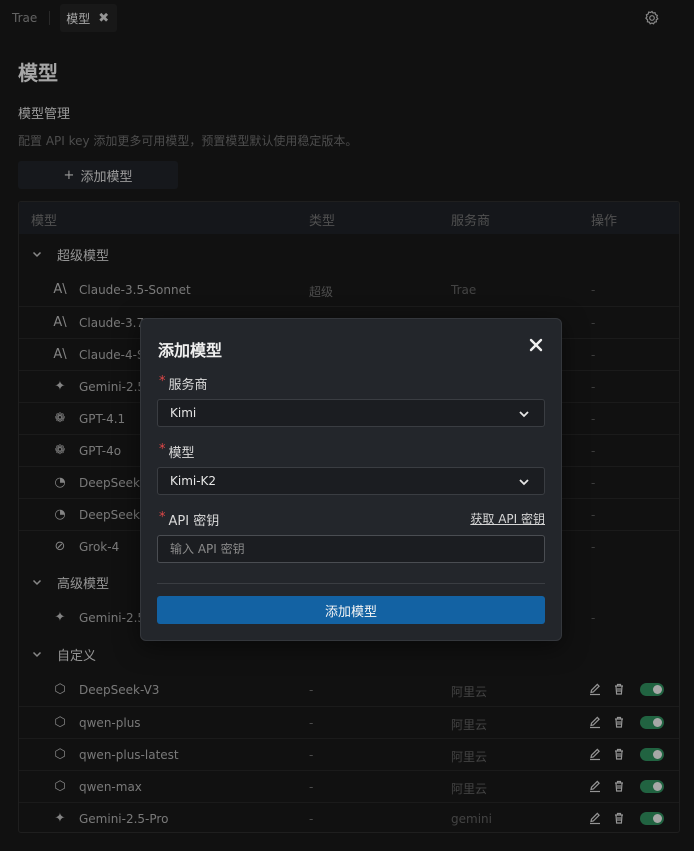 The width and height of the screenshot is (694, 851). I want to click on submit-add-model-button: 添加模型, so click(351, 610).